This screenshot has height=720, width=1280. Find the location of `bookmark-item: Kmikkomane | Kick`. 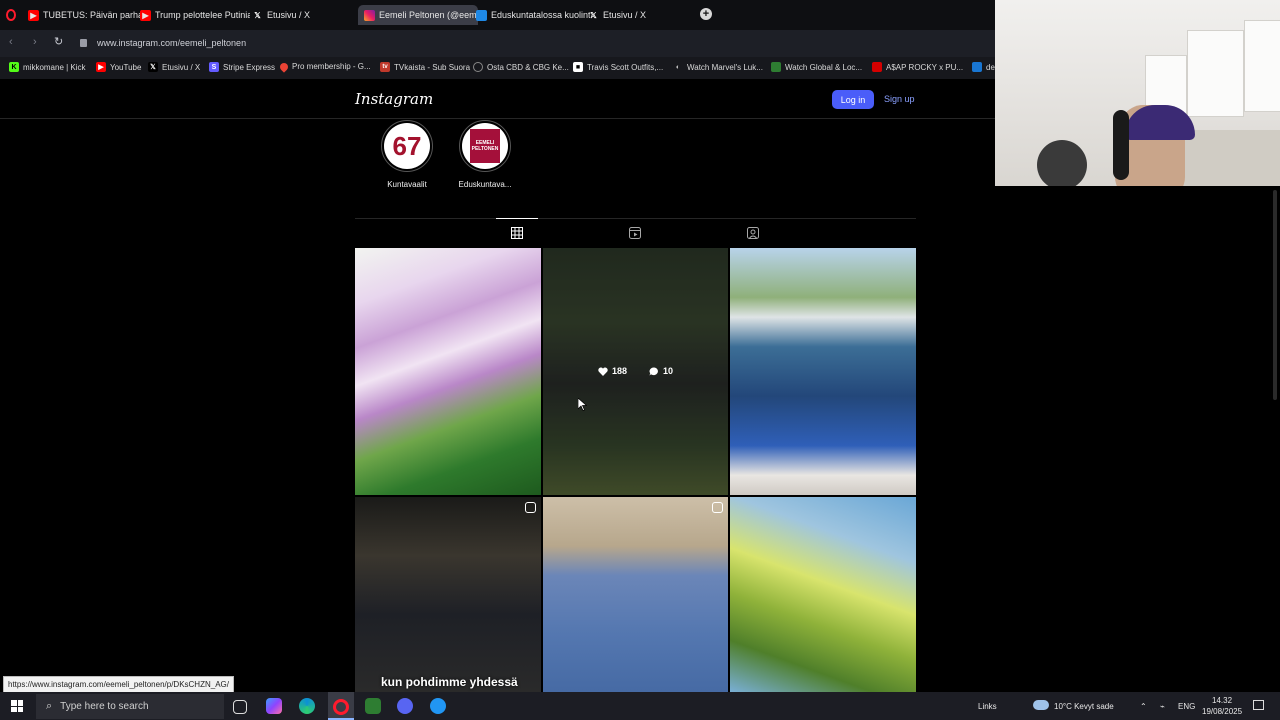

bookmark-item: Kmikkomane | Kick is located at coordinates (47, 67).